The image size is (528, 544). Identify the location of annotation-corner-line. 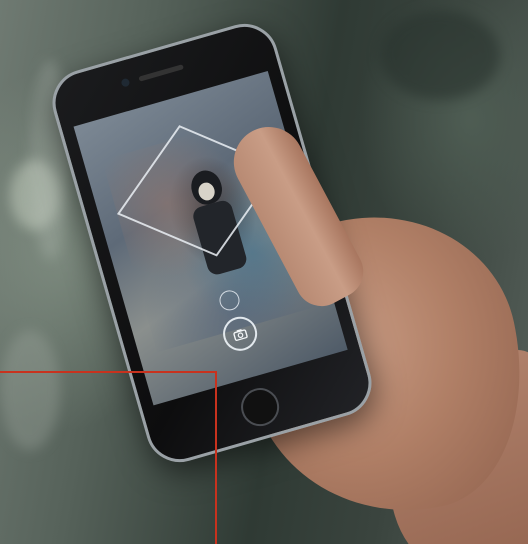
(108, 457).